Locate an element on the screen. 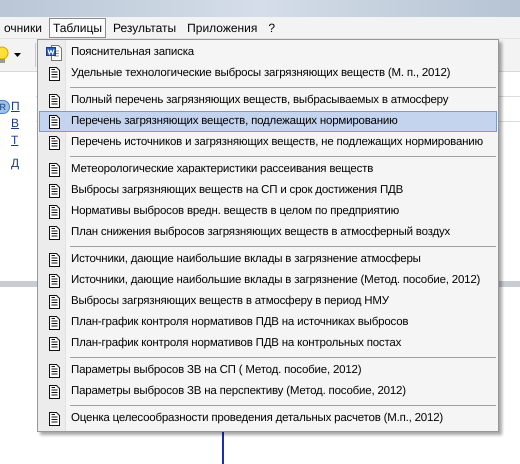 This screenshot has width=520, height=464. menu-entry: План-график контроля нормативов ПДВ на контрольных постах is located at coordinates (268, 343).